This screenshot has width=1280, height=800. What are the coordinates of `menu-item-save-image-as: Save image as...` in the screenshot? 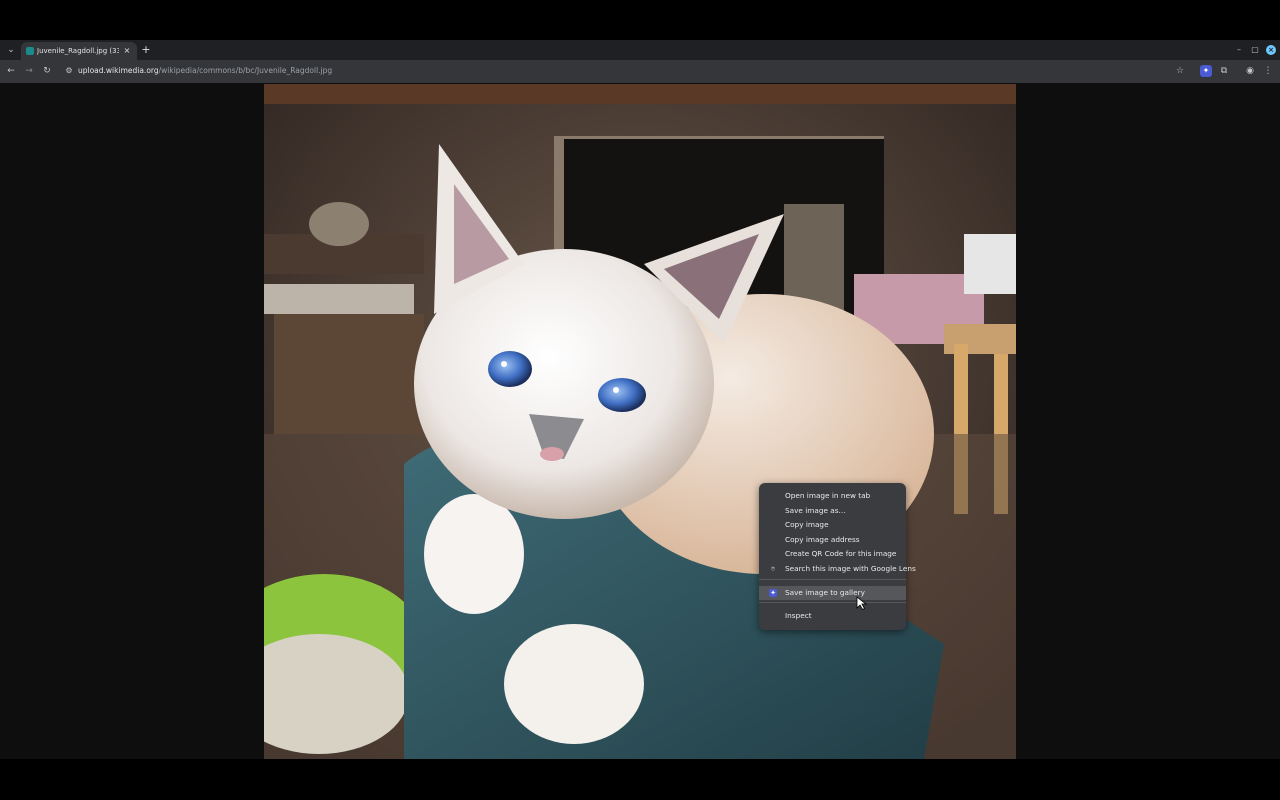 It's located at (832, 511).